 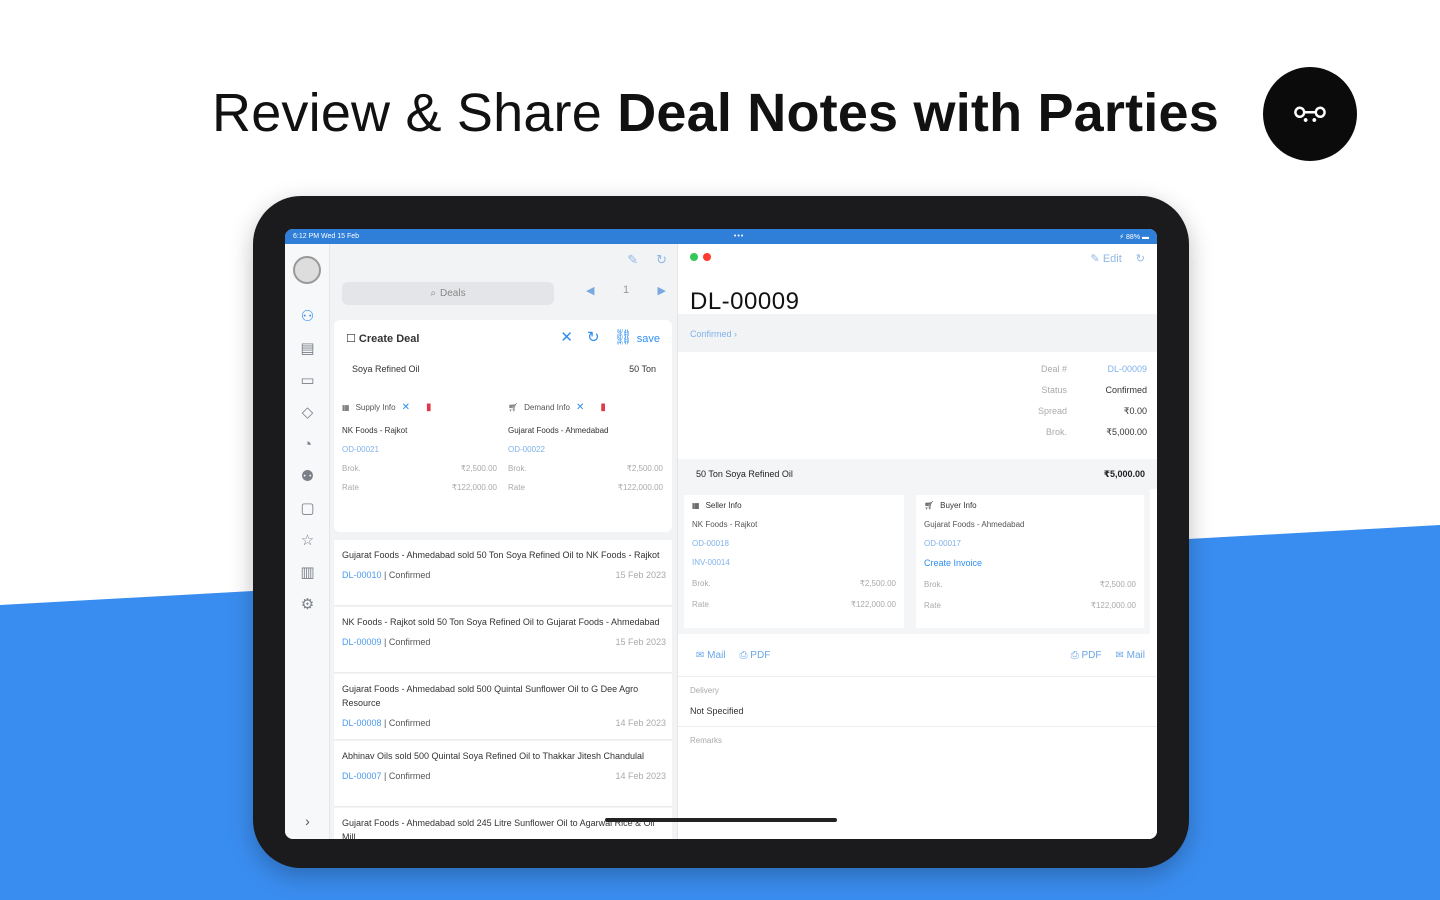 What do you see at coordinates (745, 301) in the screenshot?
I see `deal-id-title: DL-00009` at bounding box center [745, 301].